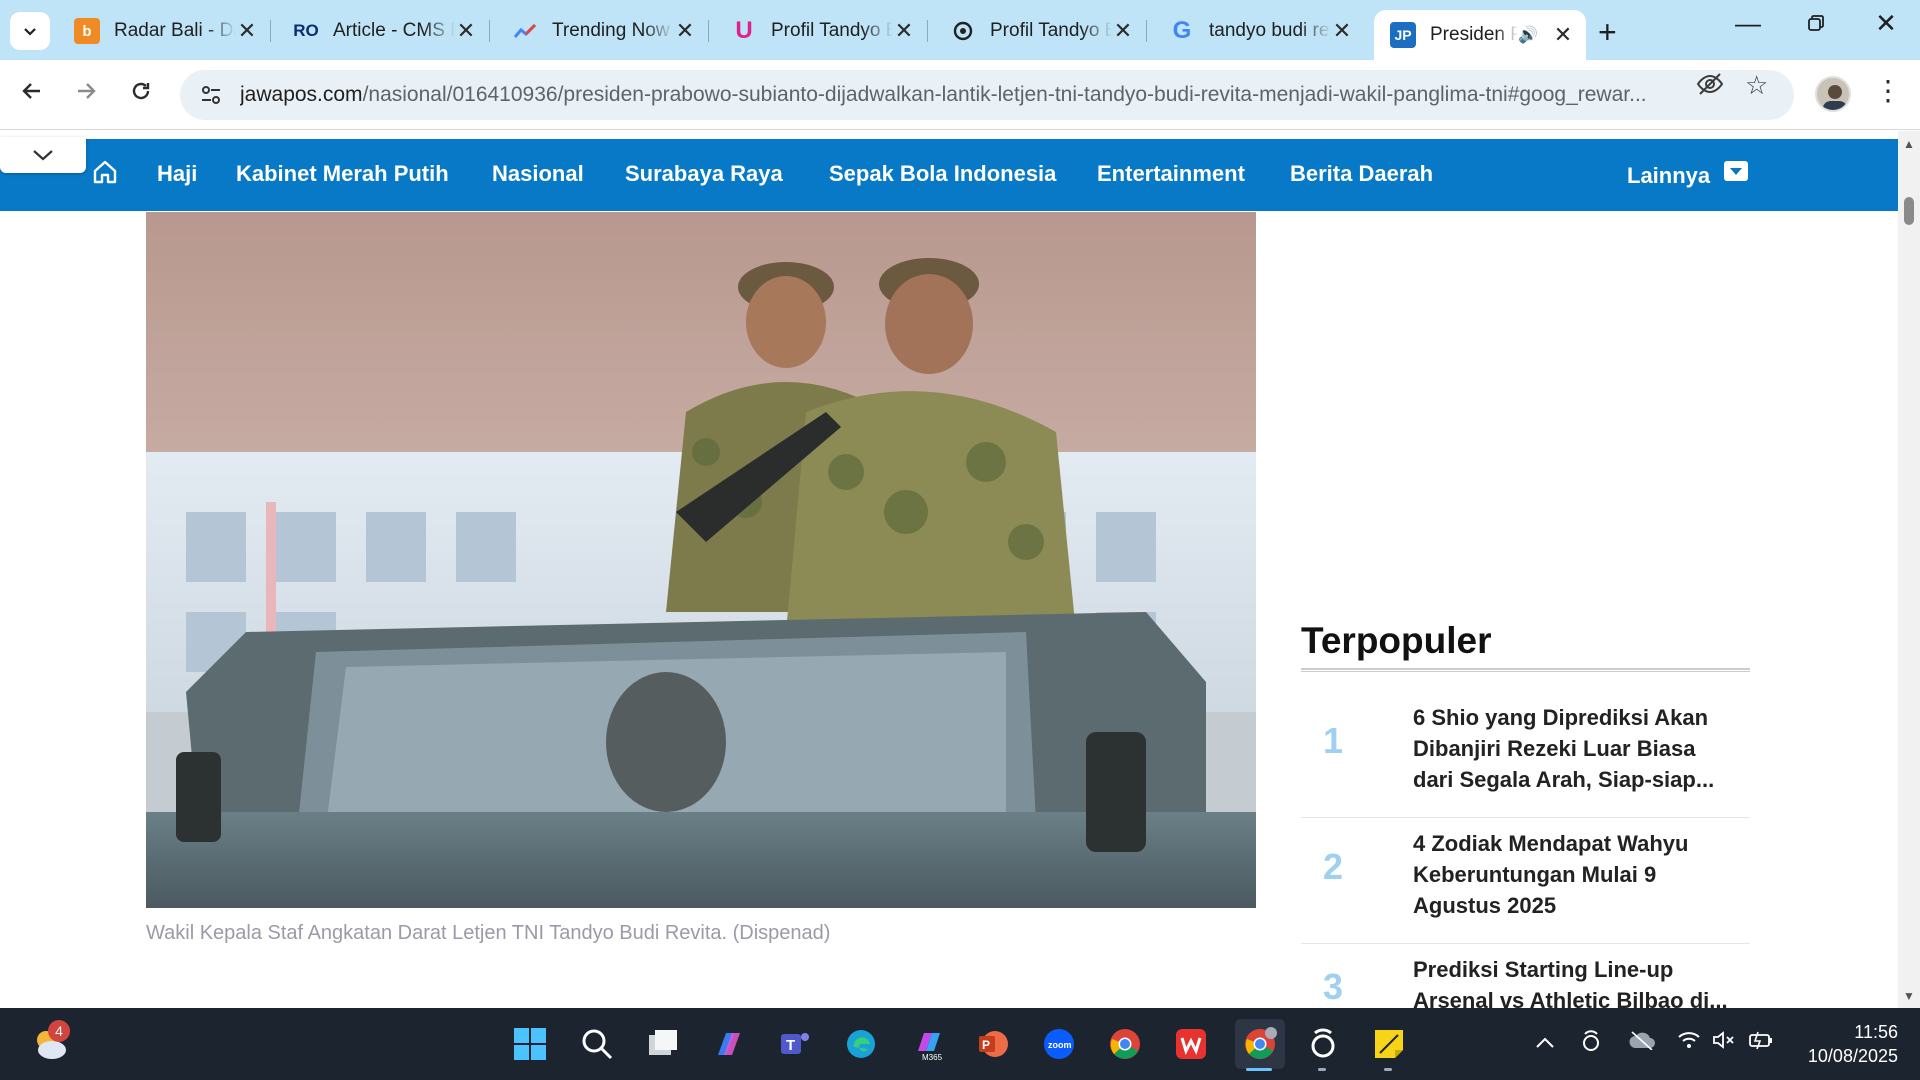  What do you see at coordinates (832, 30) in the screenshot?
I see `tab-title: Profil Tandyo Budi` at bounding box center [832, 30].